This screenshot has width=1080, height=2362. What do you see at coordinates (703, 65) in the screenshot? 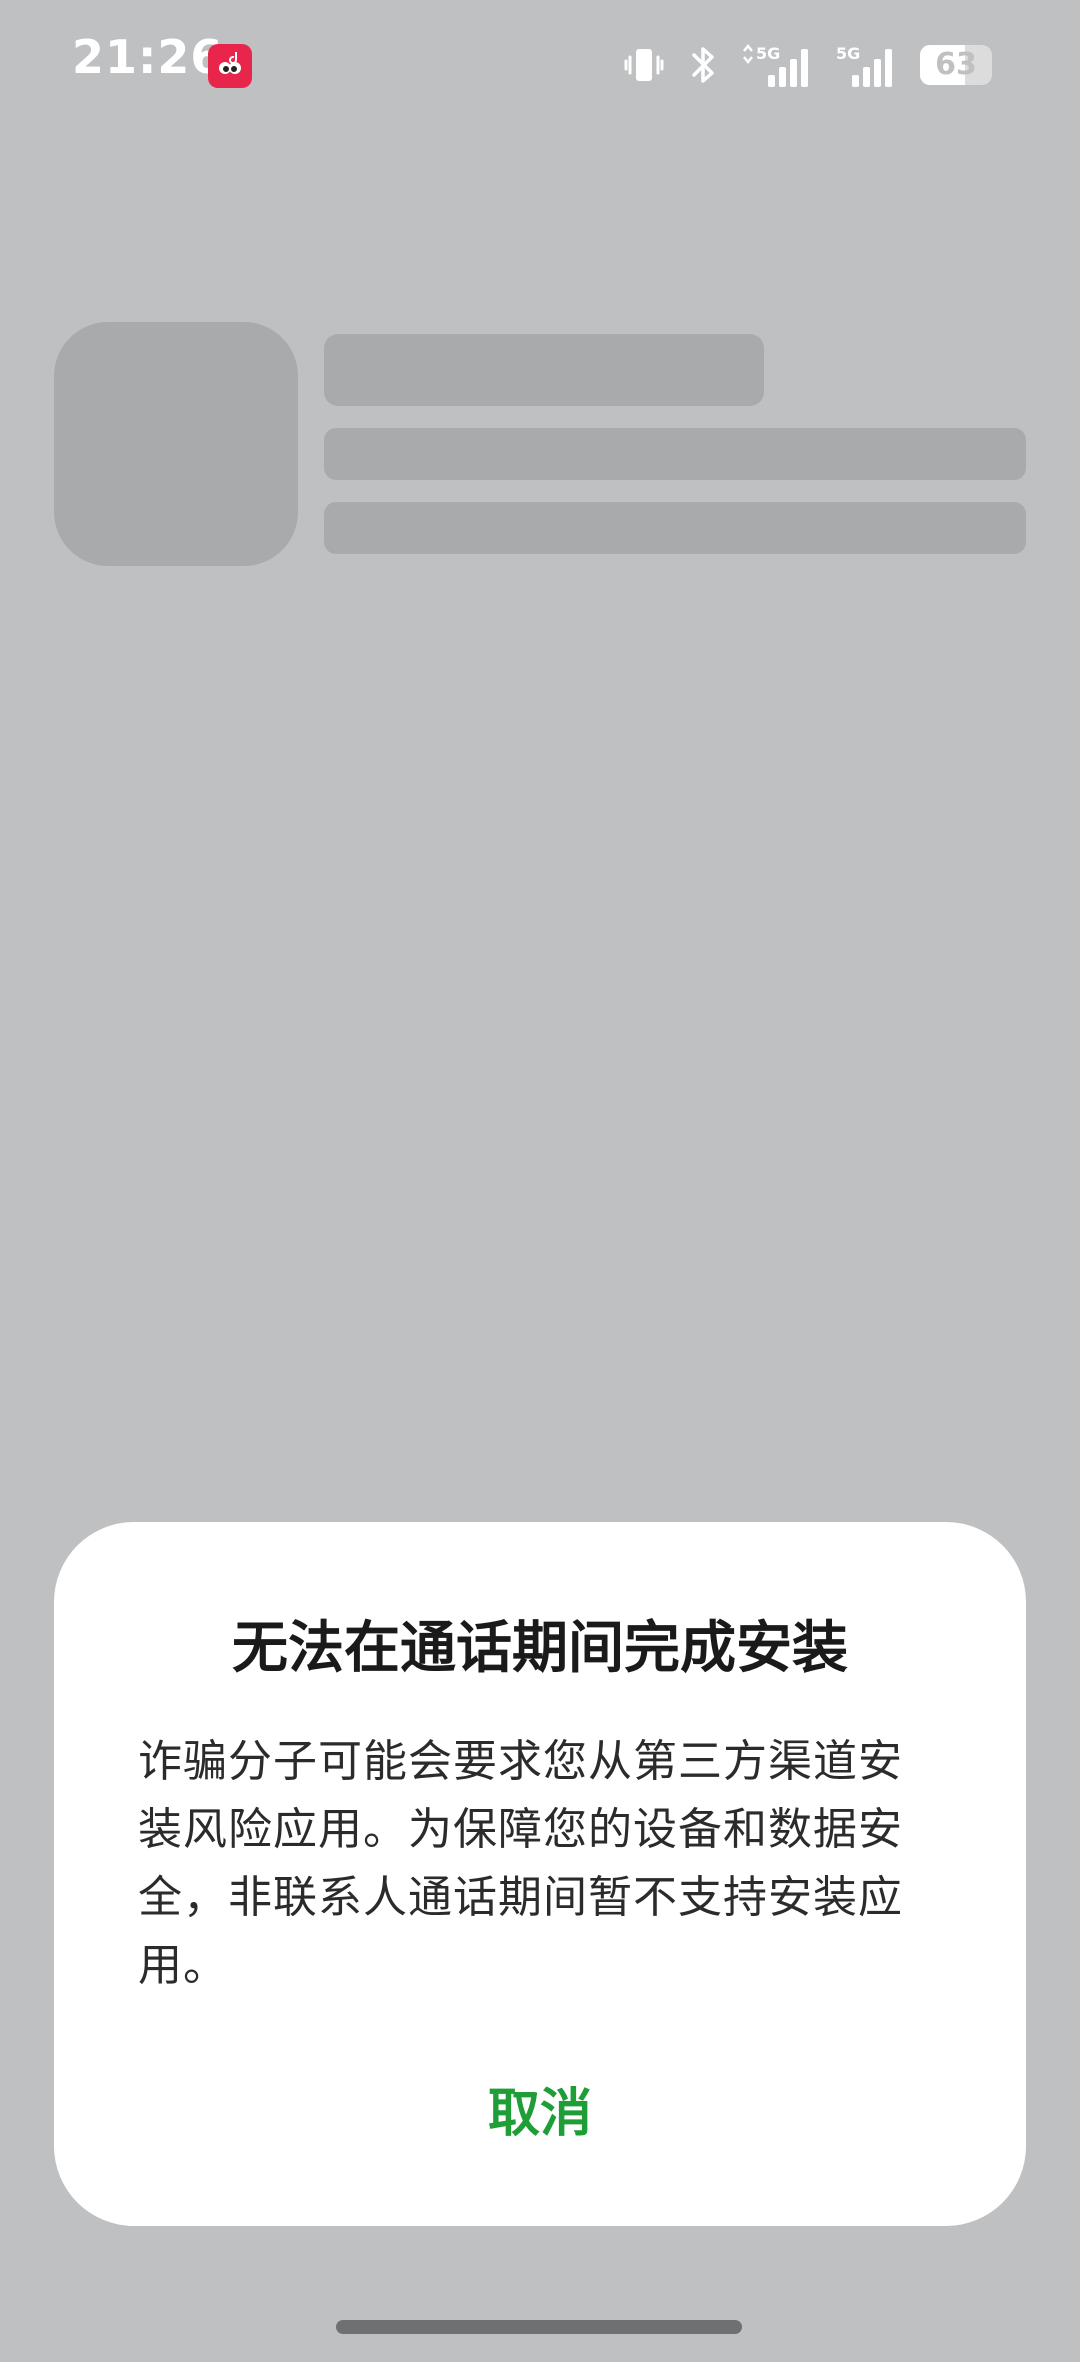
I see `bluetooth-icon` at bounding box center [703, 65].